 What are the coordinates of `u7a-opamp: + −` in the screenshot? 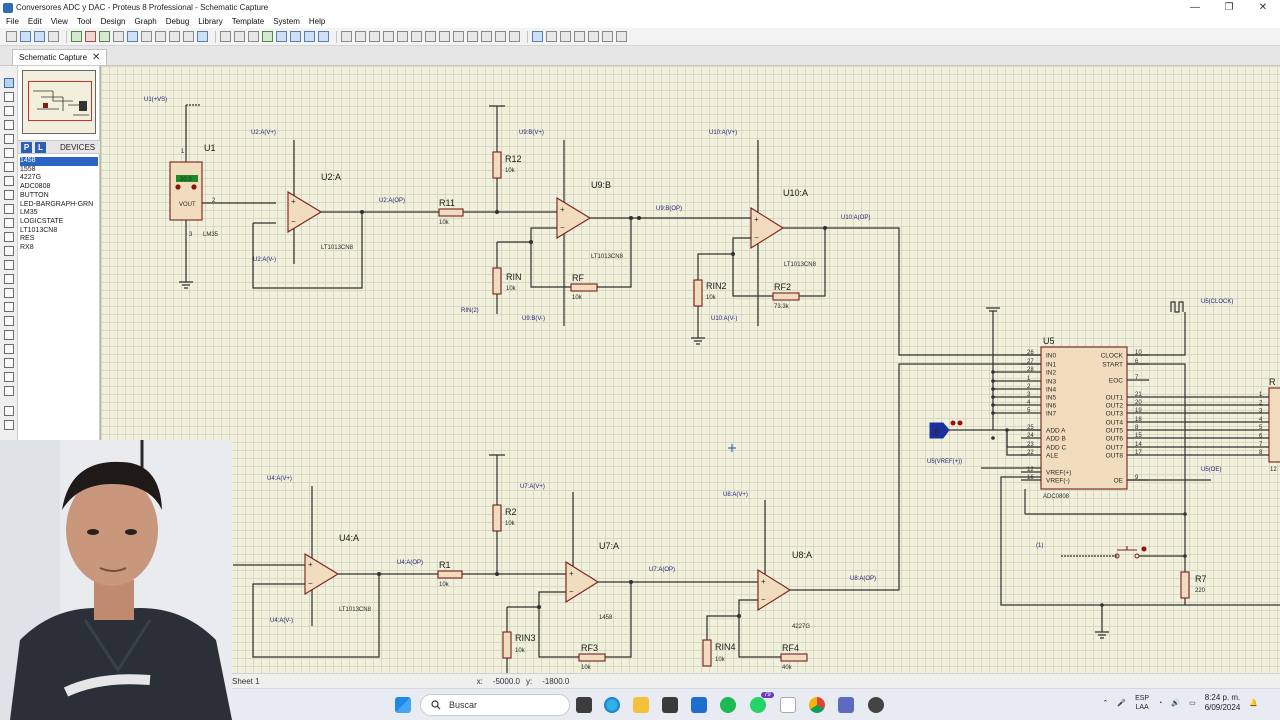 It's located at (582, 582).